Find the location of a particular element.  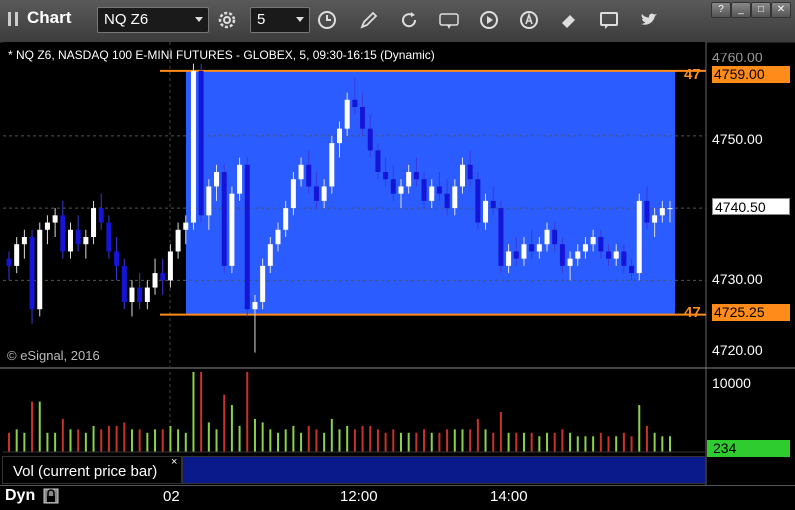

interval-input: 5 is located at coordinates (280, 20).